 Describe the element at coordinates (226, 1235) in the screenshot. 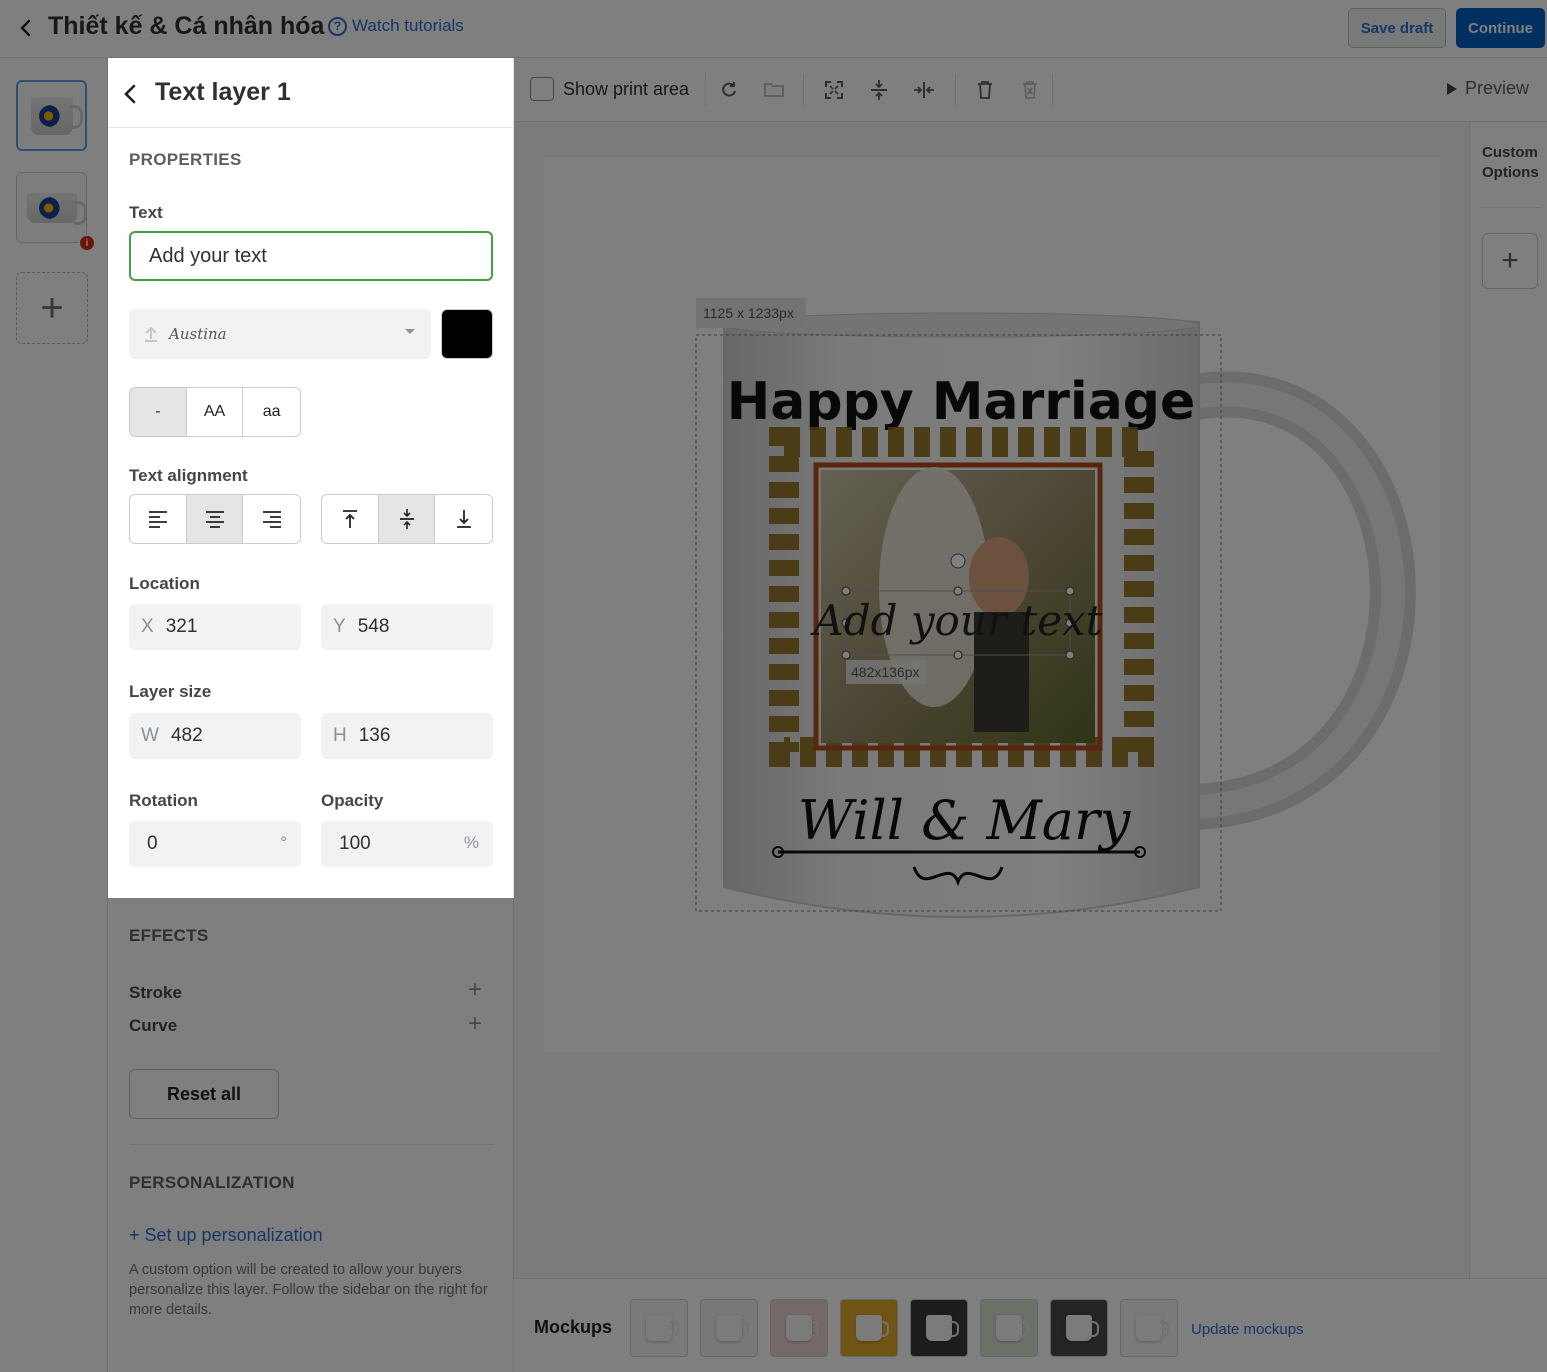

I see `setup-personalization-link: + Set up personalization` at that location.